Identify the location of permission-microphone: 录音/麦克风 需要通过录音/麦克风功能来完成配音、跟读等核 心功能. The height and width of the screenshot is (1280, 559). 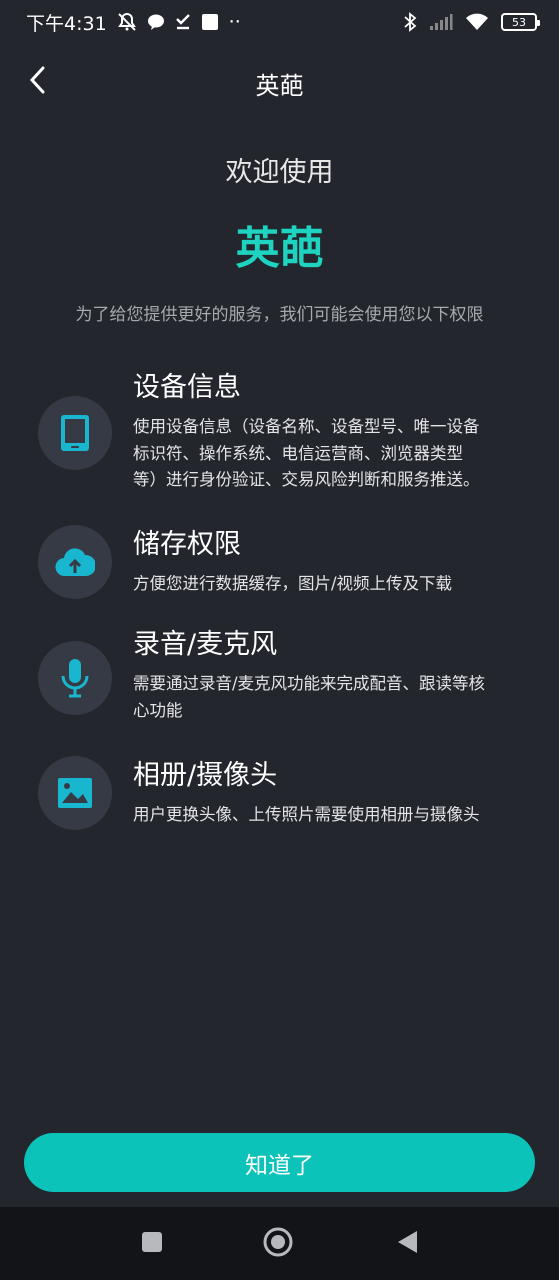
(283, 682).